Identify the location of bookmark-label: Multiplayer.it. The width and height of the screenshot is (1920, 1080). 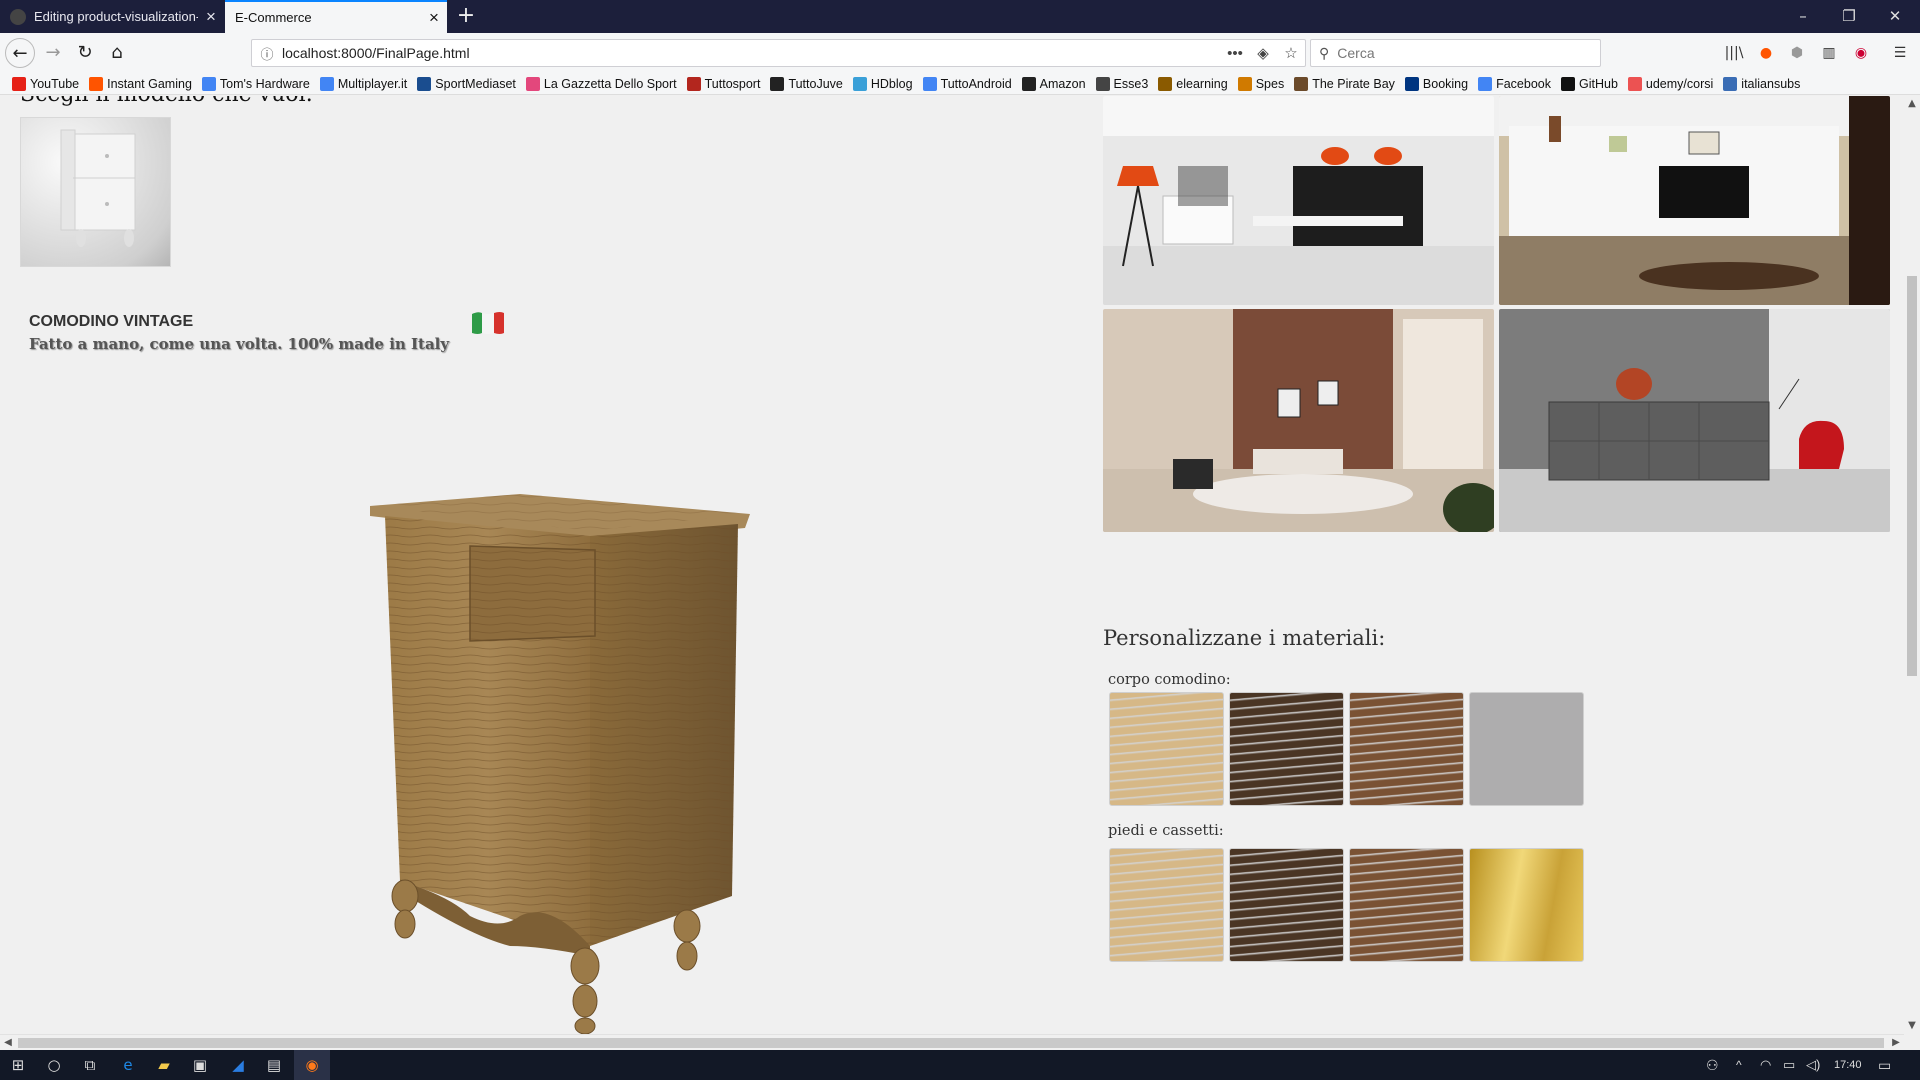
(372, 83).